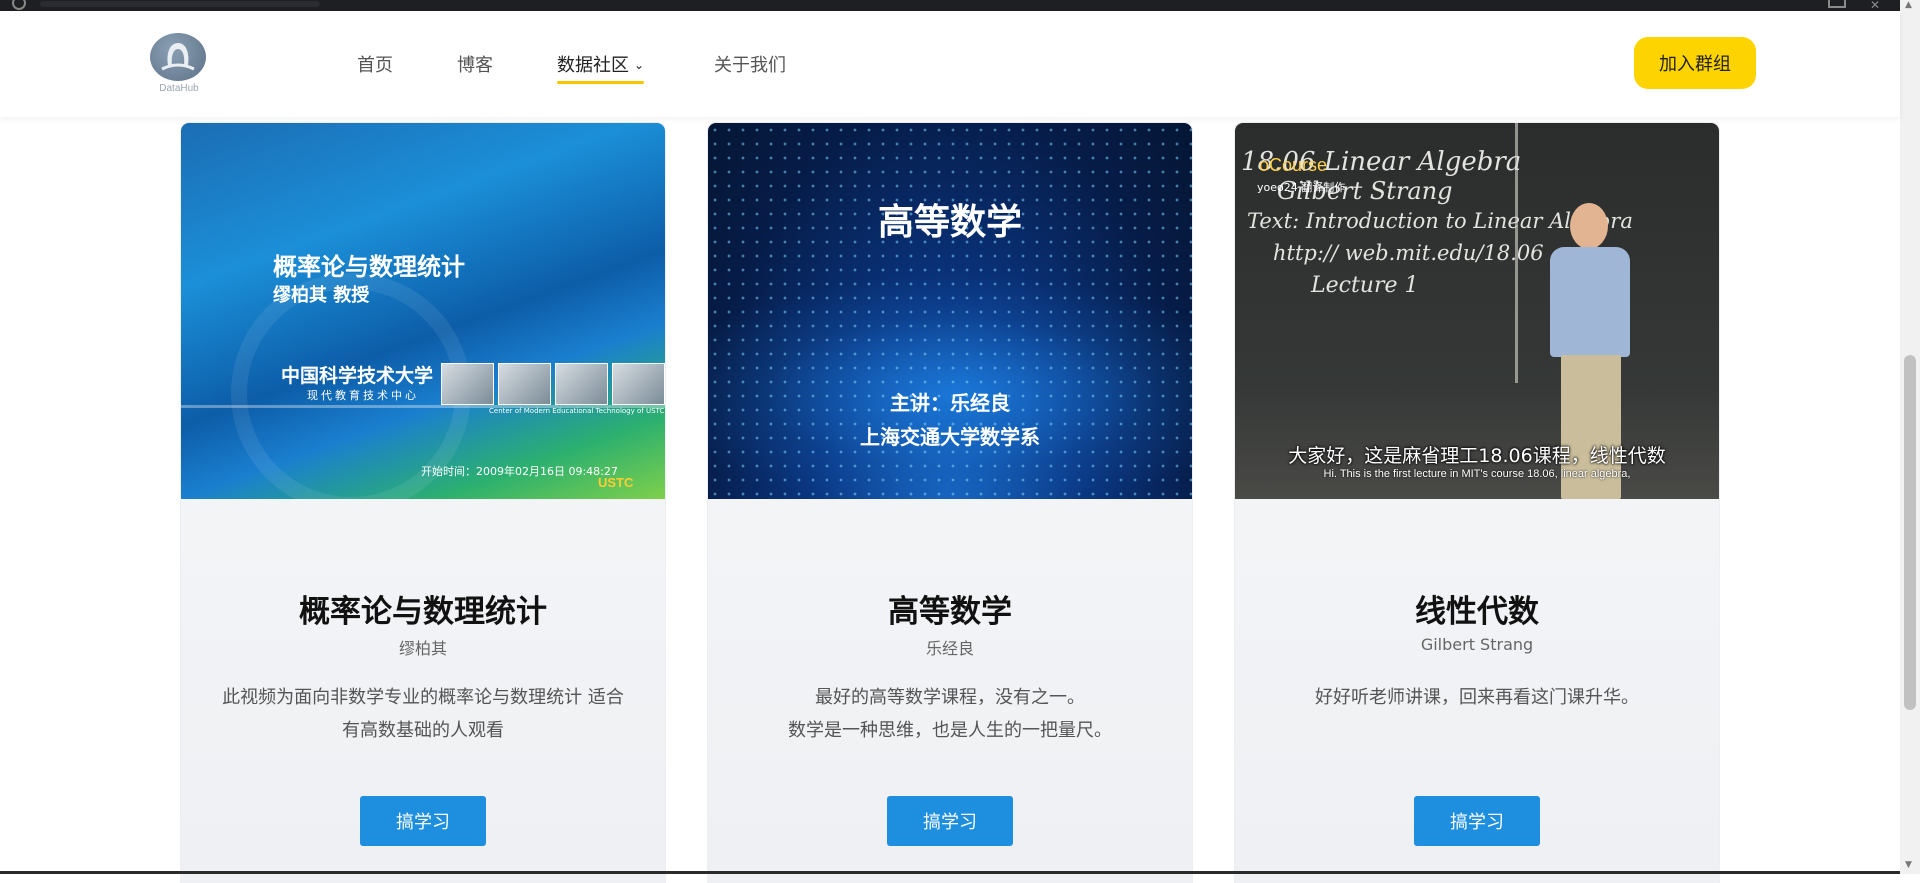 Image resolution: width=1920 pixels, height=883 pixels. I want to click on nav-data-community-label: 数据社区, so click(593, 65).